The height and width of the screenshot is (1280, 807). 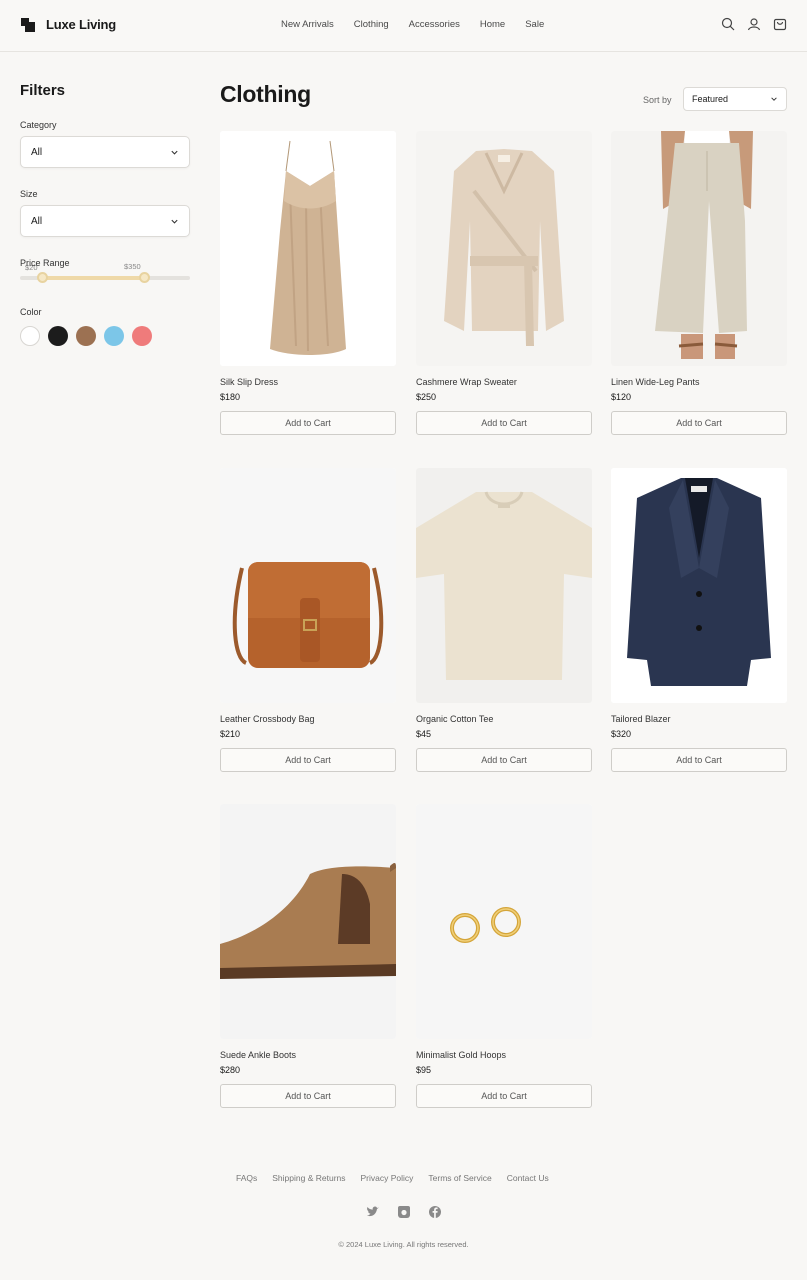 What do you see at coordinates (308, 382) in the screenshot?
I see `product-name: Silk Slip Dress` at bounding box center [308, 382].